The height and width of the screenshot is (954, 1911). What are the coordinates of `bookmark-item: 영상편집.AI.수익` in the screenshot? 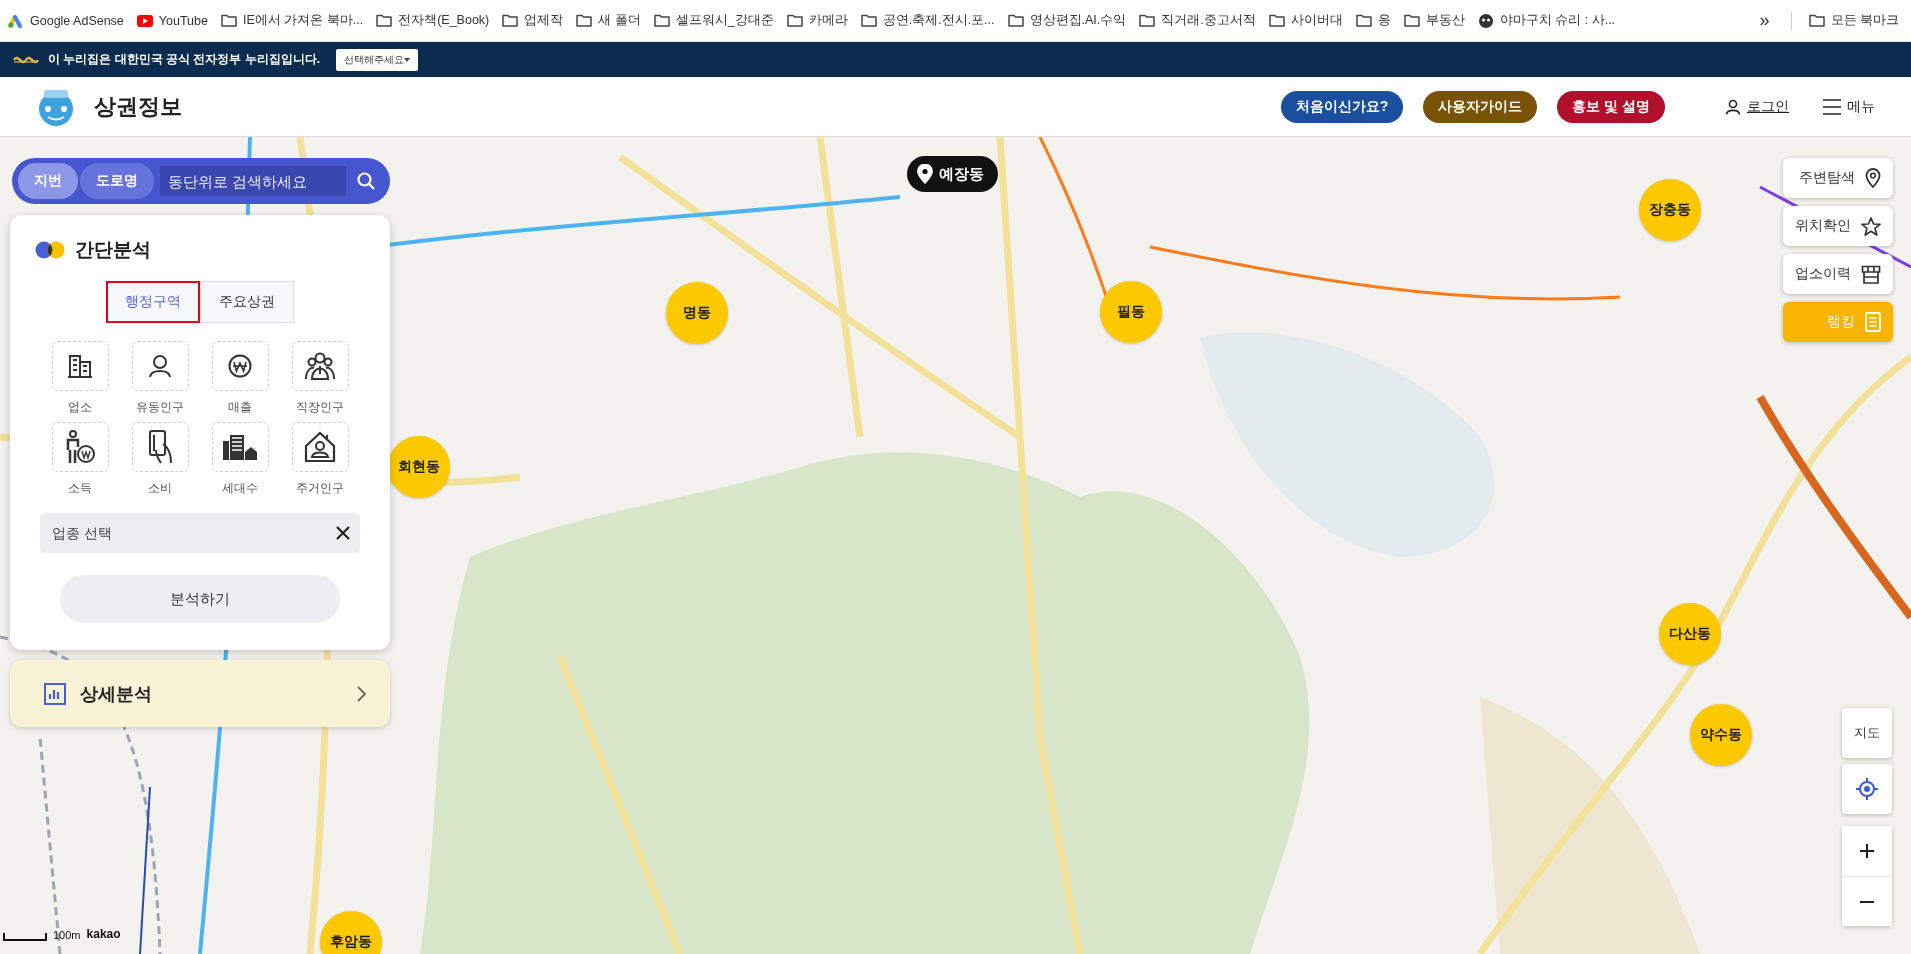 It's located at (1067, 20).